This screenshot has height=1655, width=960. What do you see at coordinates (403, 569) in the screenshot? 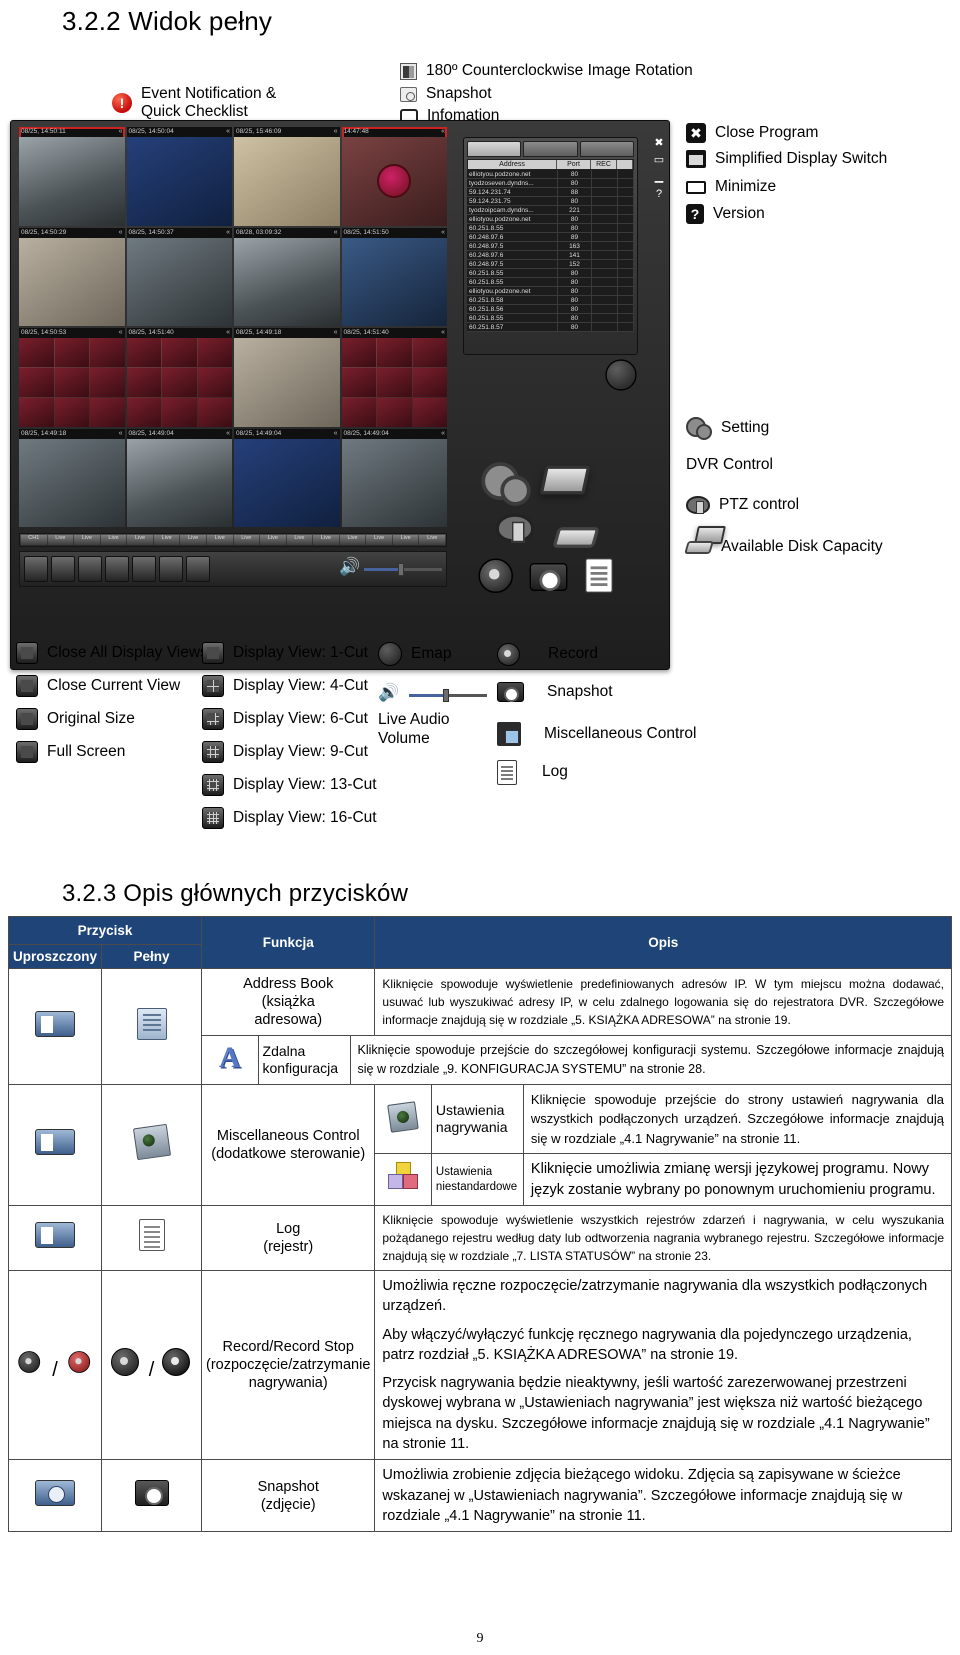
I see `volume-slider` at bounding box center [403, 569].